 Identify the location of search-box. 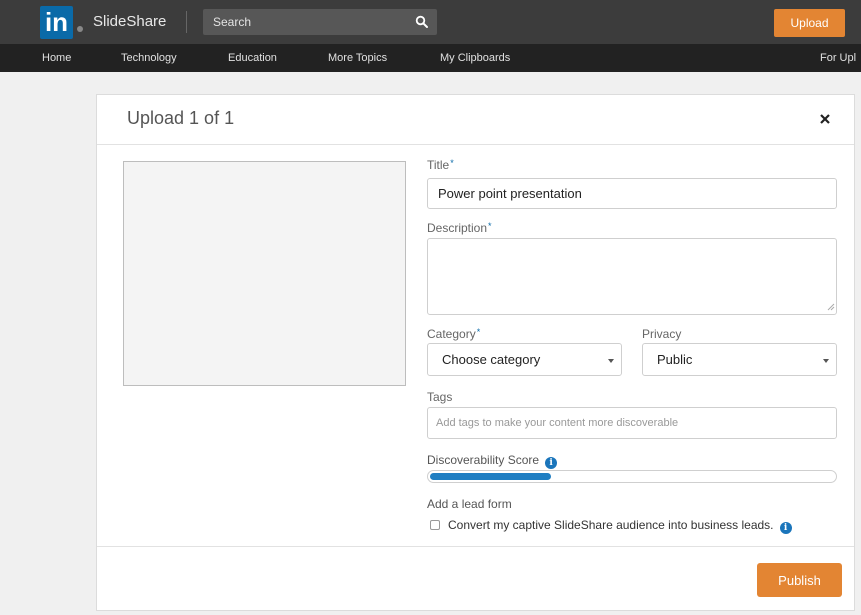
(320, 22).